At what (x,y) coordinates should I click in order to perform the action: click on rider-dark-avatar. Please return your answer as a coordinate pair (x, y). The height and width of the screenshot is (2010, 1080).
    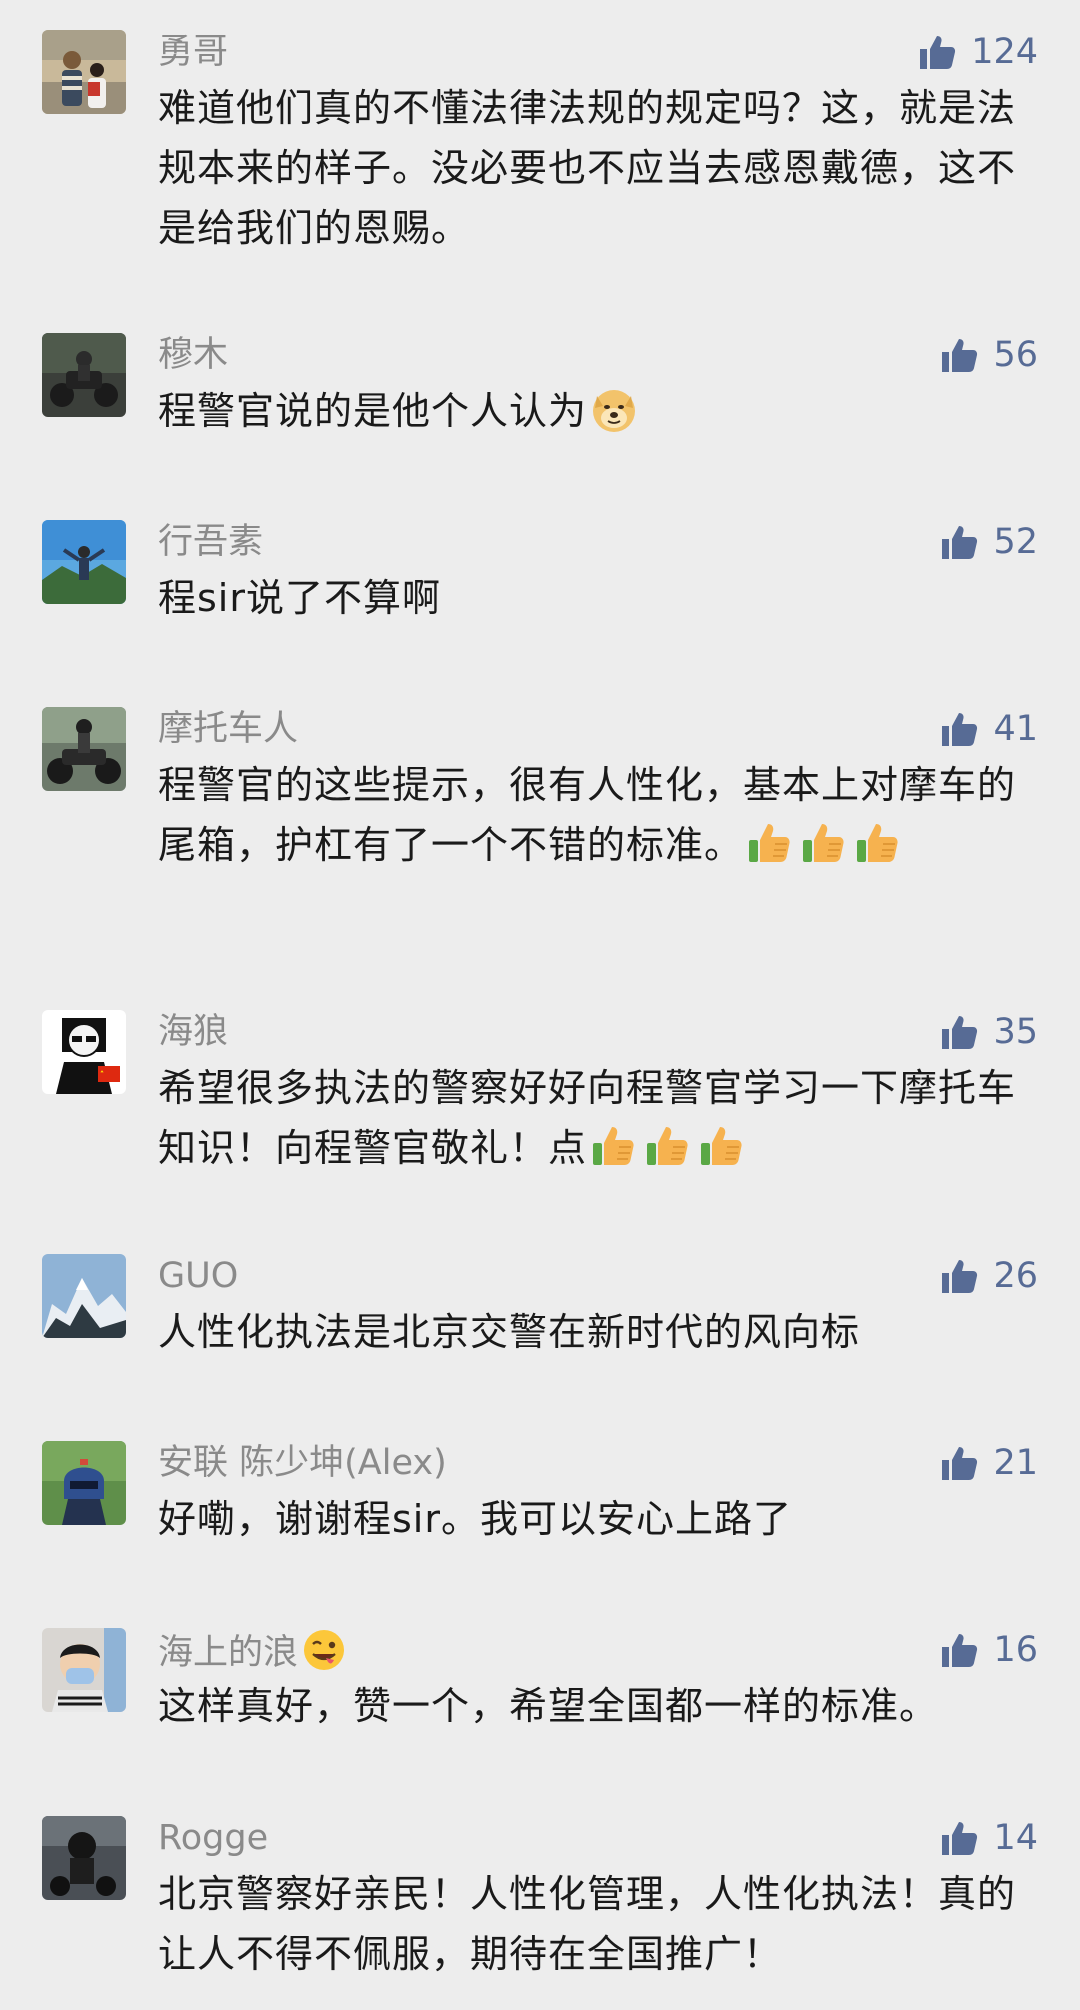
    Looking at the image, I should click on (84, 1858).